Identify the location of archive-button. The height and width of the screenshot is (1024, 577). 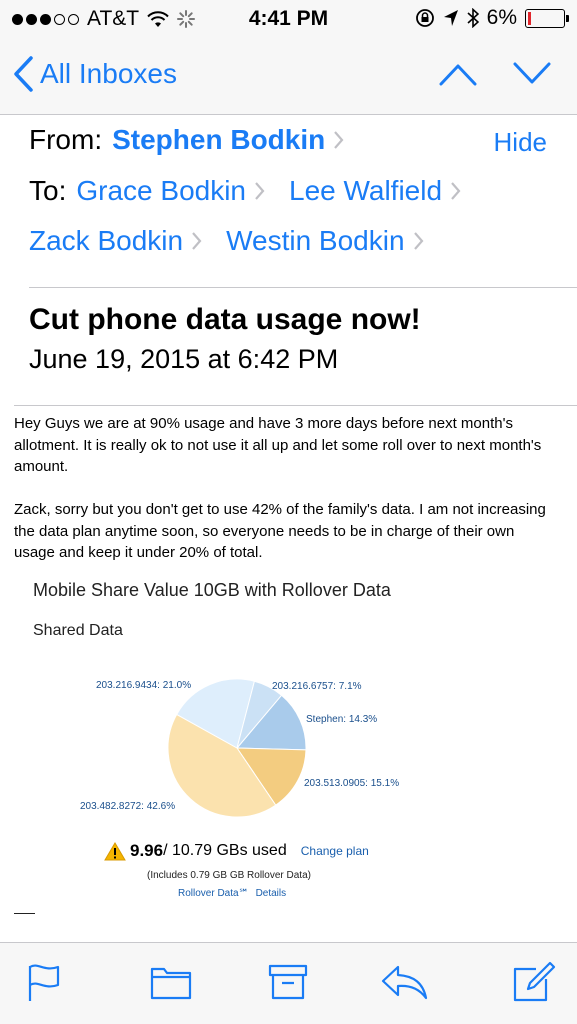
(288, 984).